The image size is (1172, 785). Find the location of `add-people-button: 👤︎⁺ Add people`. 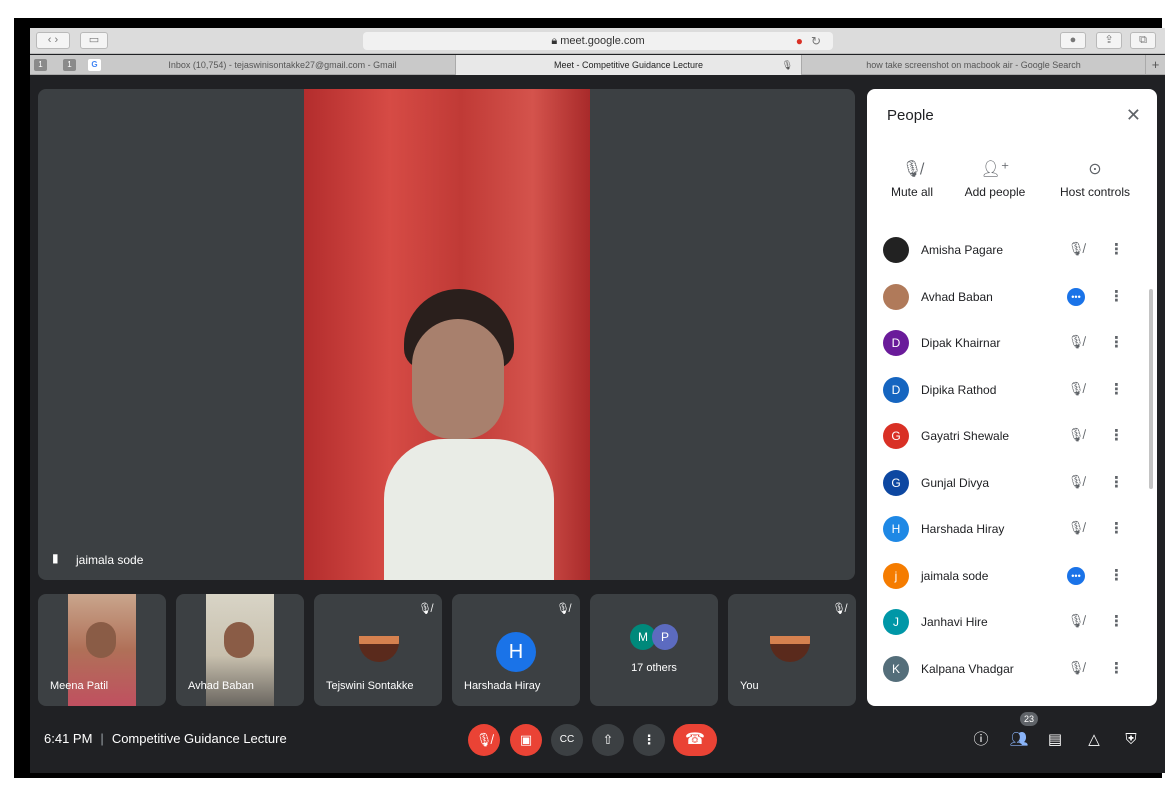

add-people-button: 👤︎⁺ Add people is located at coordinates (995, 179).